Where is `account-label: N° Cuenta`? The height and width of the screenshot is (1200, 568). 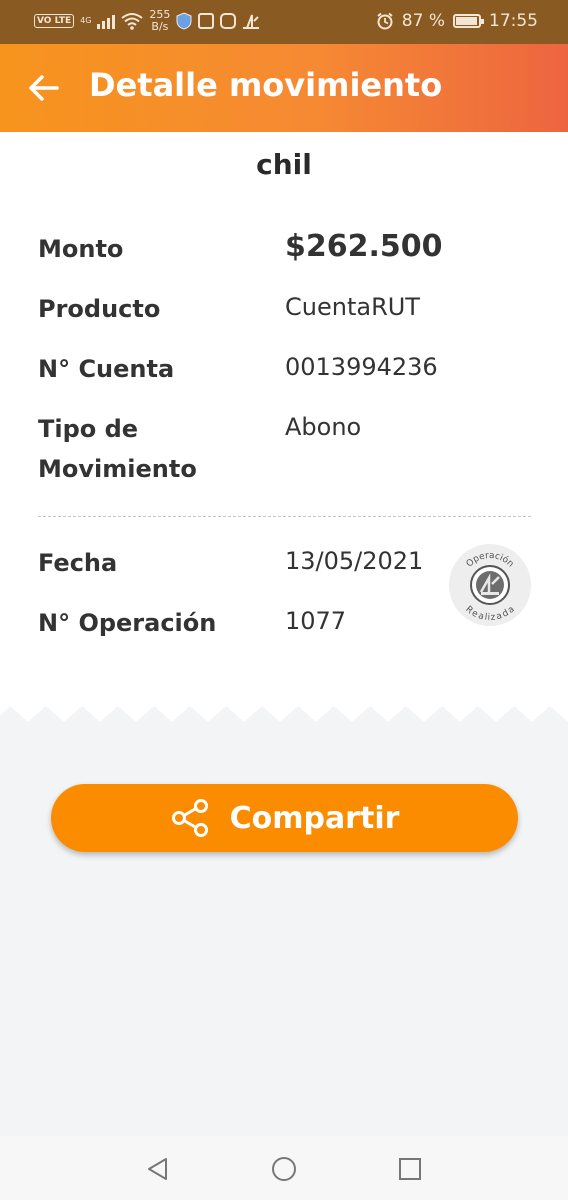
account-label: N° Cuenta is located at coordinates (106, 369).